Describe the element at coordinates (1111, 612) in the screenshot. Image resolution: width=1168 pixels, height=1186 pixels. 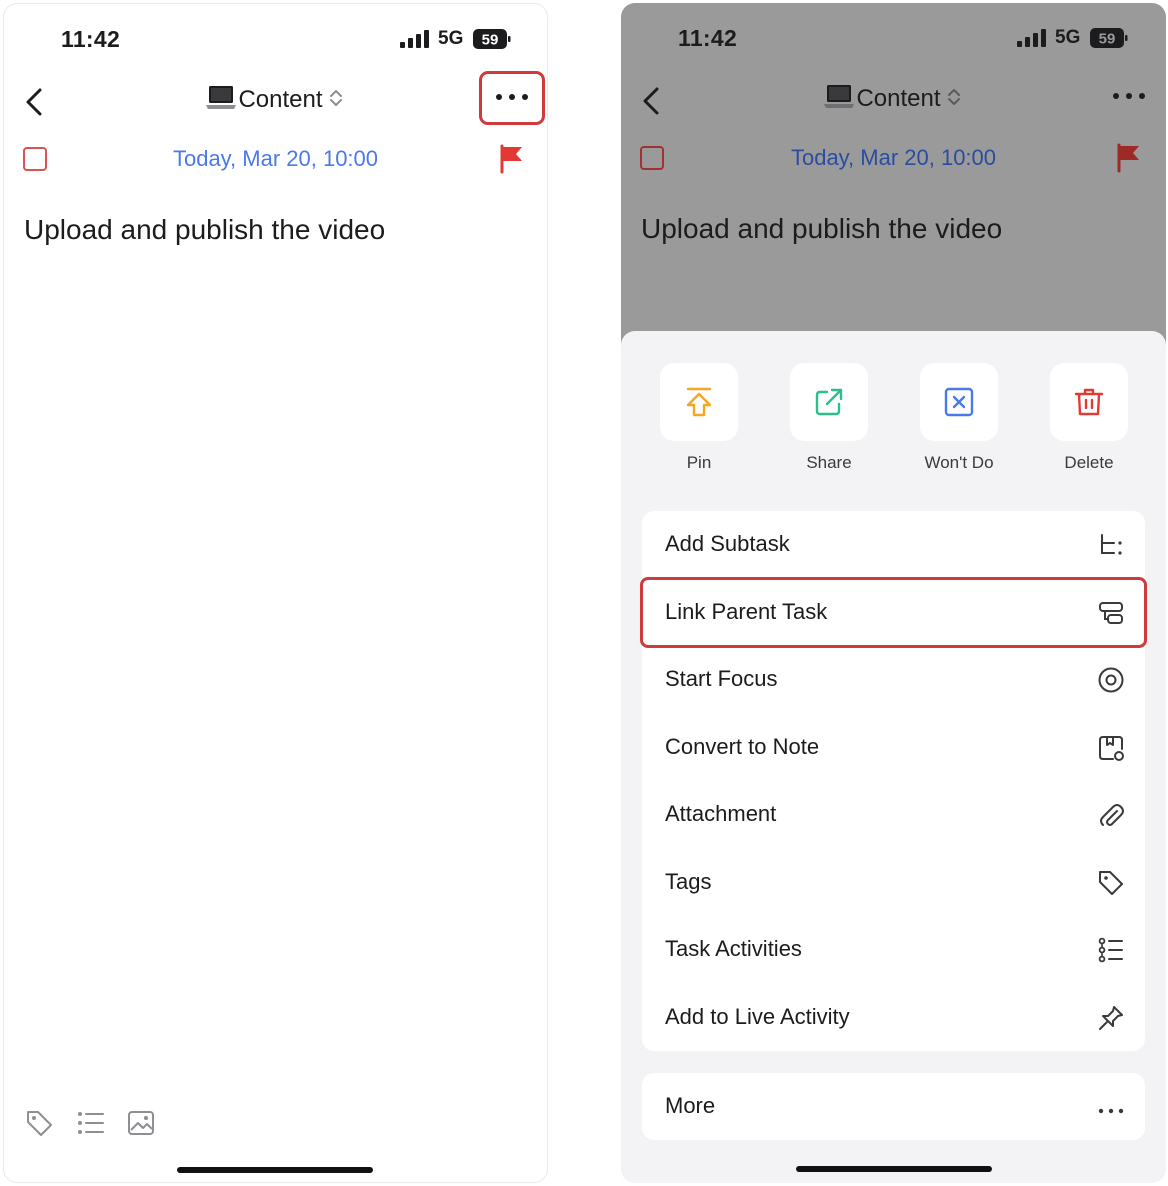
I see `link-parent-icon` at that location.